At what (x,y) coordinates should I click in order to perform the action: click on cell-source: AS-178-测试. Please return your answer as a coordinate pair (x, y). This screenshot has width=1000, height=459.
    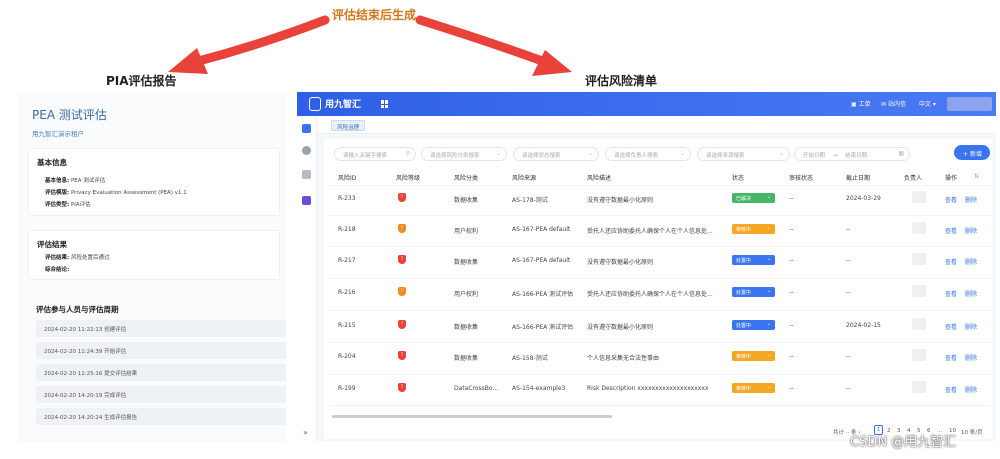
    Looking at the image, I should click on (530, 200).